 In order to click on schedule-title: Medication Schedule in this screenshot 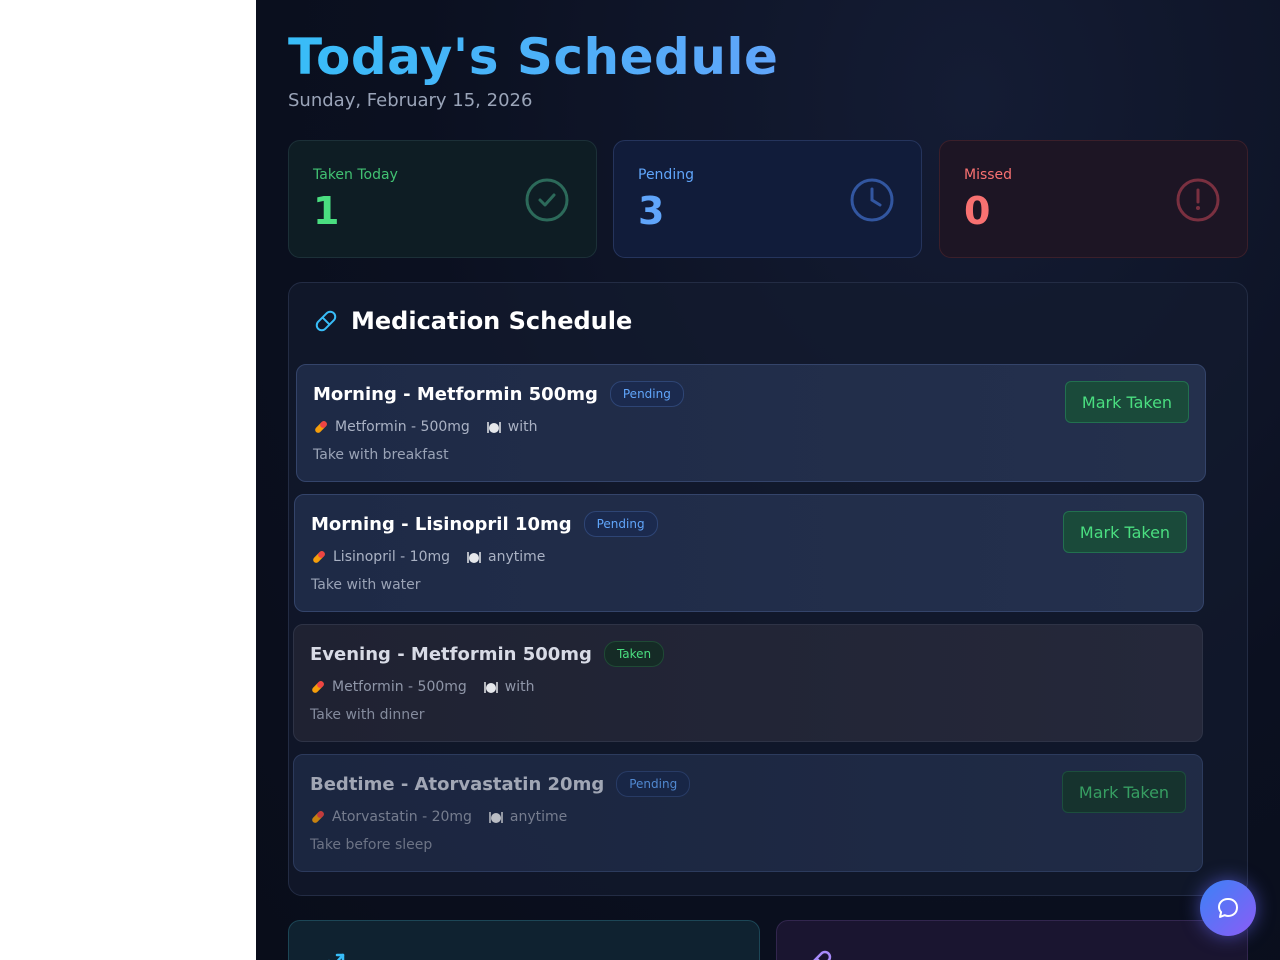, I will do `click(492, 321)`.